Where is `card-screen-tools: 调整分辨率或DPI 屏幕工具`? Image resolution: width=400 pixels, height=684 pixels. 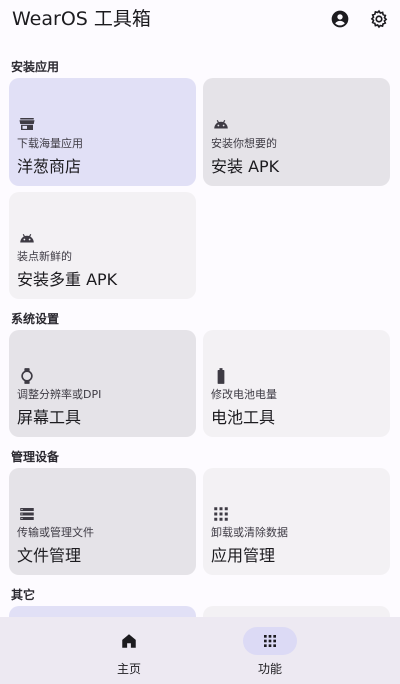
card-screen-tools: 调整分辨率或DPI 屏幕工具 is located at coordinates (102, 383).